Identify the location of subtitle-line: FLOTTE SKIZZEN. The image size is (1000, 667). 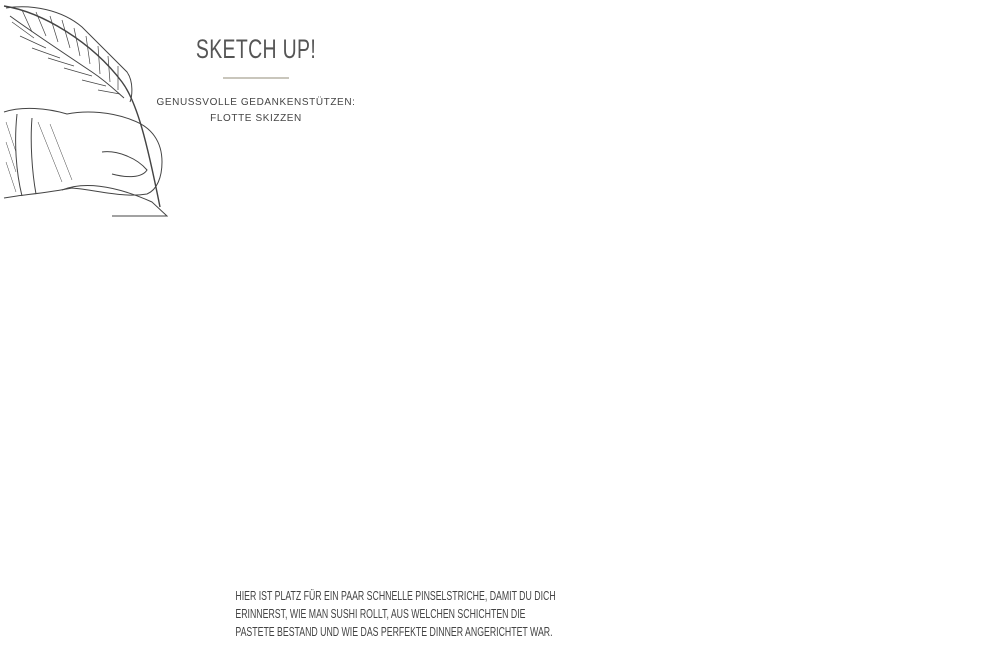
(256, 118).